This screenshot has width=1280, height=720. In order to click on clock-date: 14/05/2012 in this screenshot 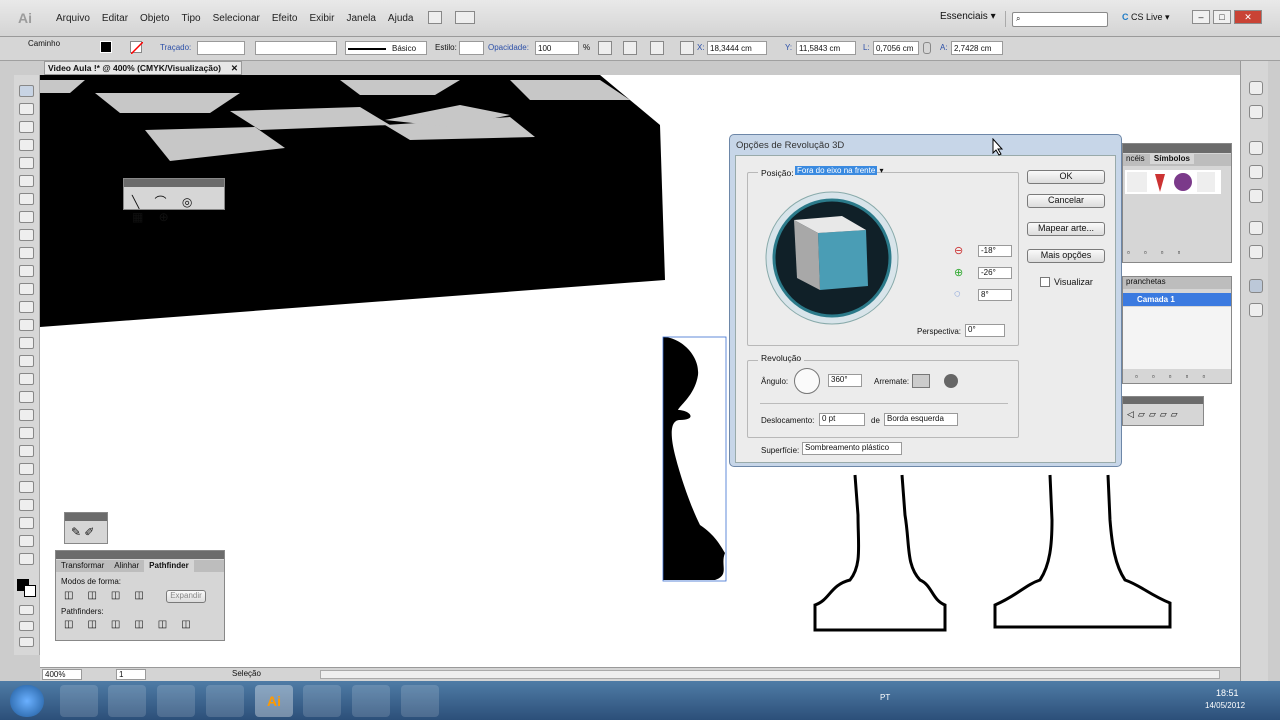, I will do `click(1225, 705)`.